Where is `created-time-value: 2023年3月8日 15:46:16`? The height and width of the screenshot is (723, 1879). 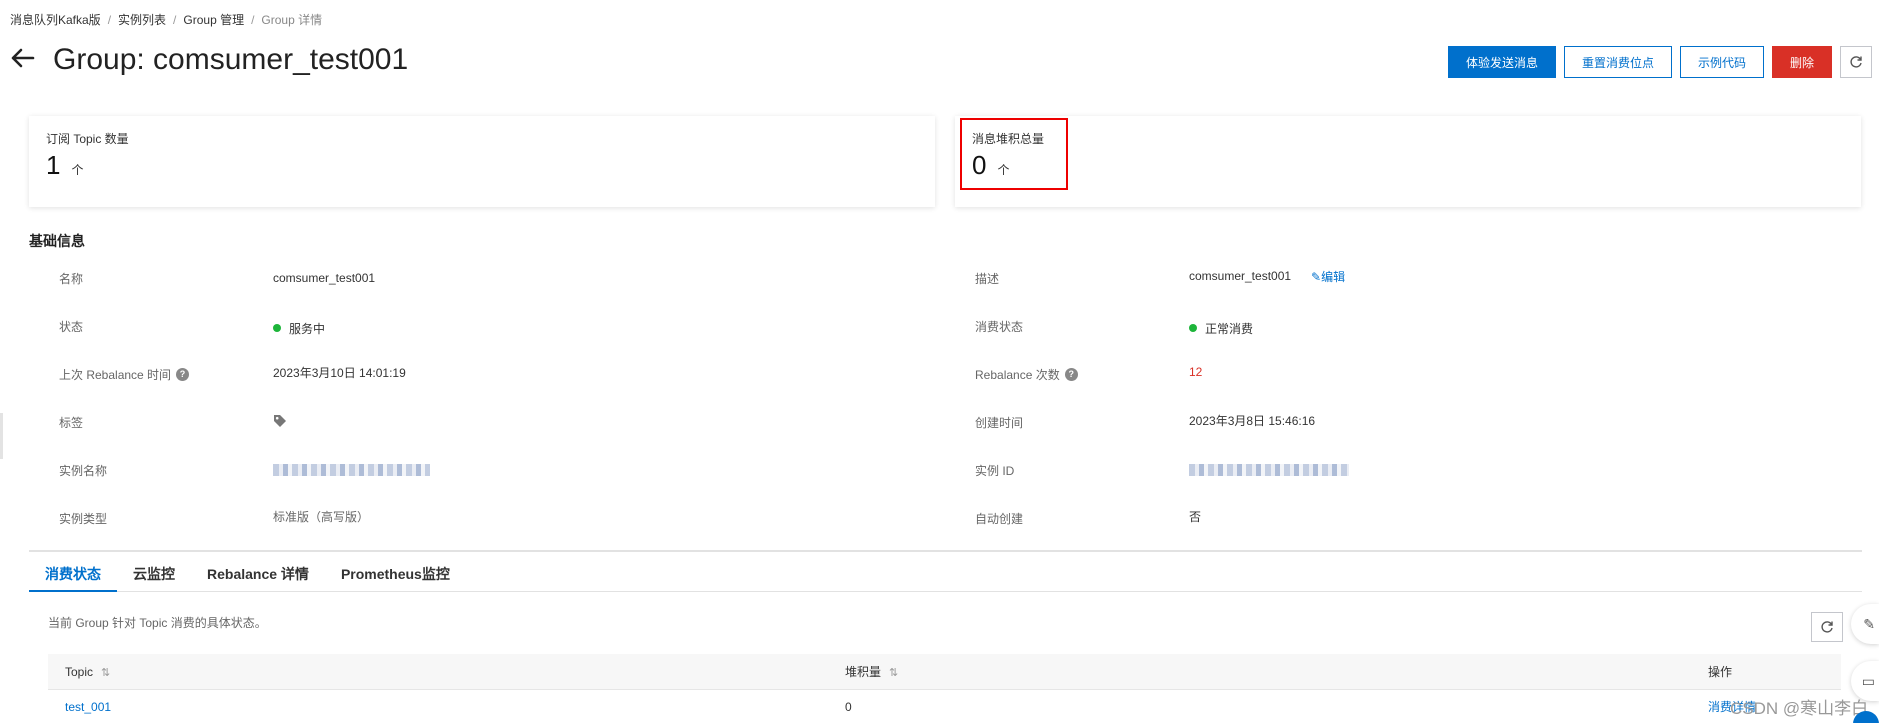
created-time-value: 2023年3月8日 15:46:16 is located at coordinates (1252, 420).